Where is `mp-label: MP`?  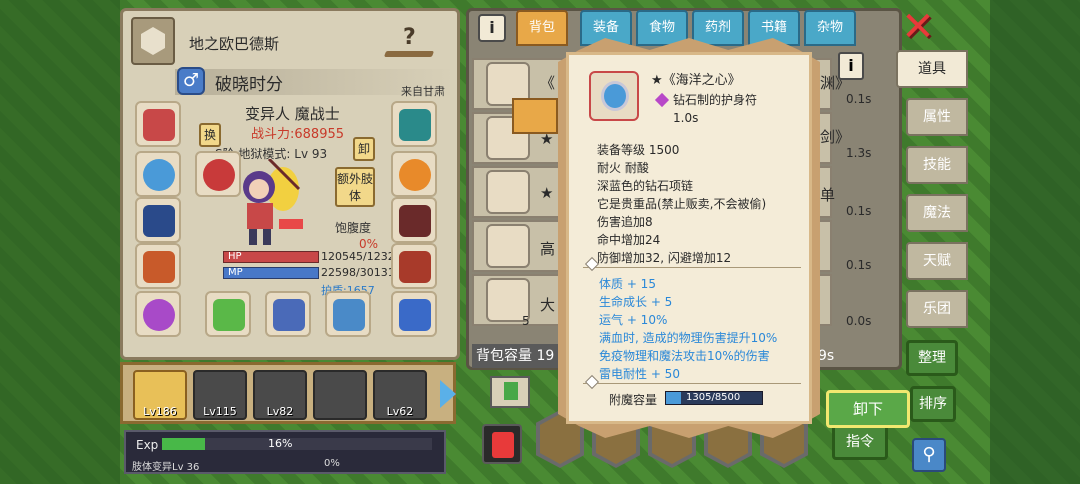
mp-label: MP is located at coordinates (235, 272).